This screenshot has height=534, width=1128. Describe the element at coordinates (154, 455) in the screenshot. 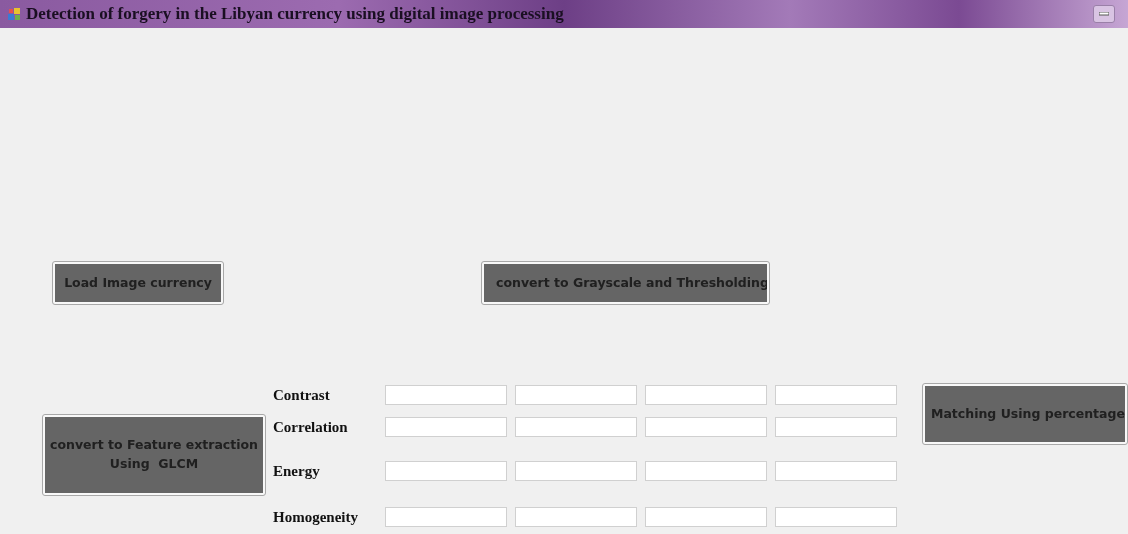

I see `feature-extraction-button: convert to Feature extraction Using GLCM` at that location.